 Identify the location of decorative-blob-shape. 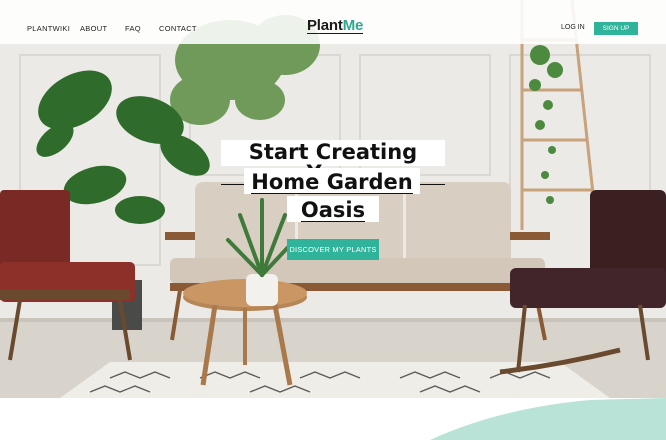
(548, 419).